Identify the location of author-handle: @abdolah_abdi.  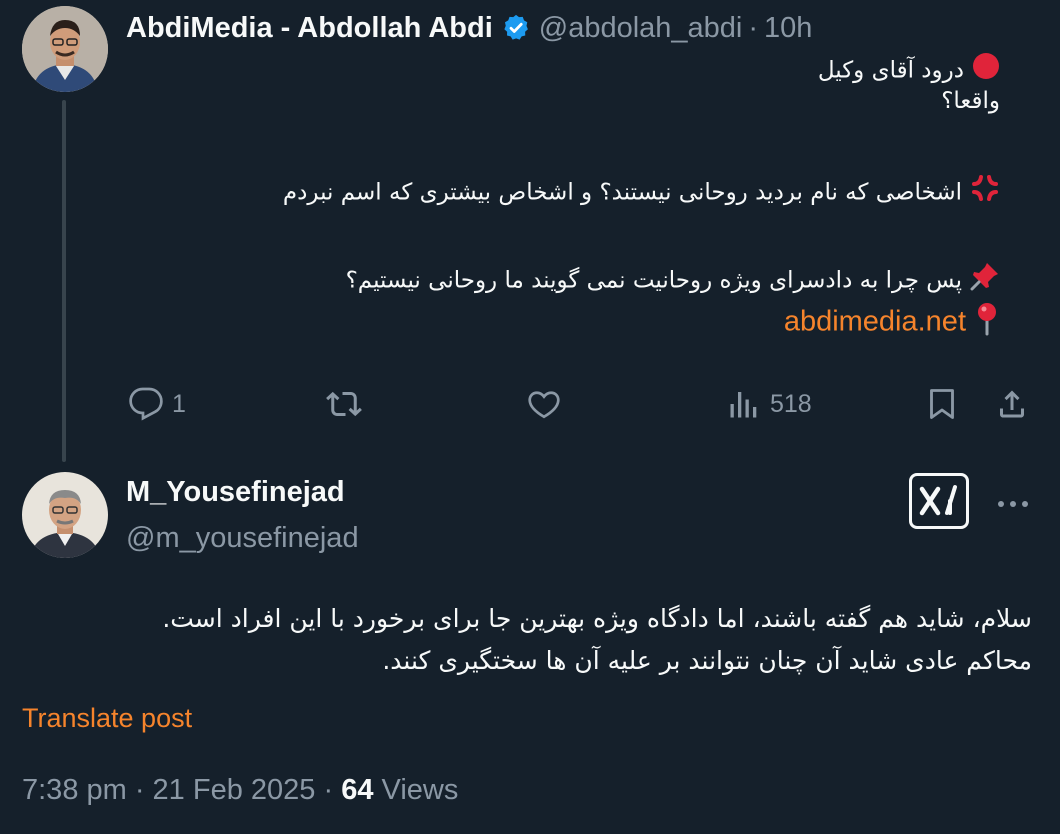
(641, 28).